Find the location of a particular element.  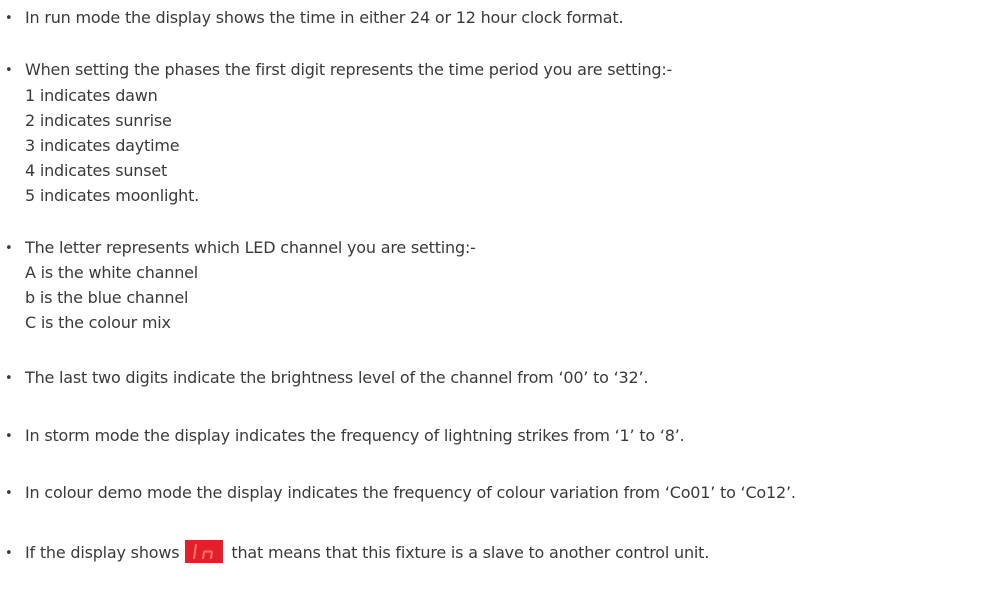

letter-item: A is the white channel is located at coordinates (112, 272).